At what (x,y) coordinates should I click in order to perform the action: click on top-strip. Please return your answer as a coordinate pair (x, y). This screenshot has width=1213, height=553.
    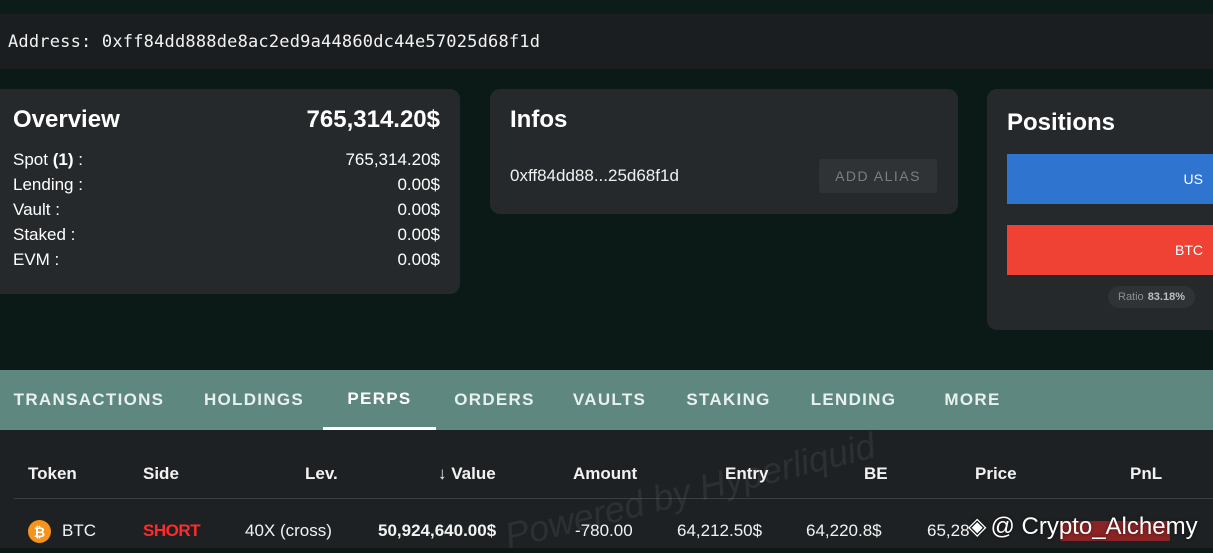
    Looking at the image, I should click on (606, 7).